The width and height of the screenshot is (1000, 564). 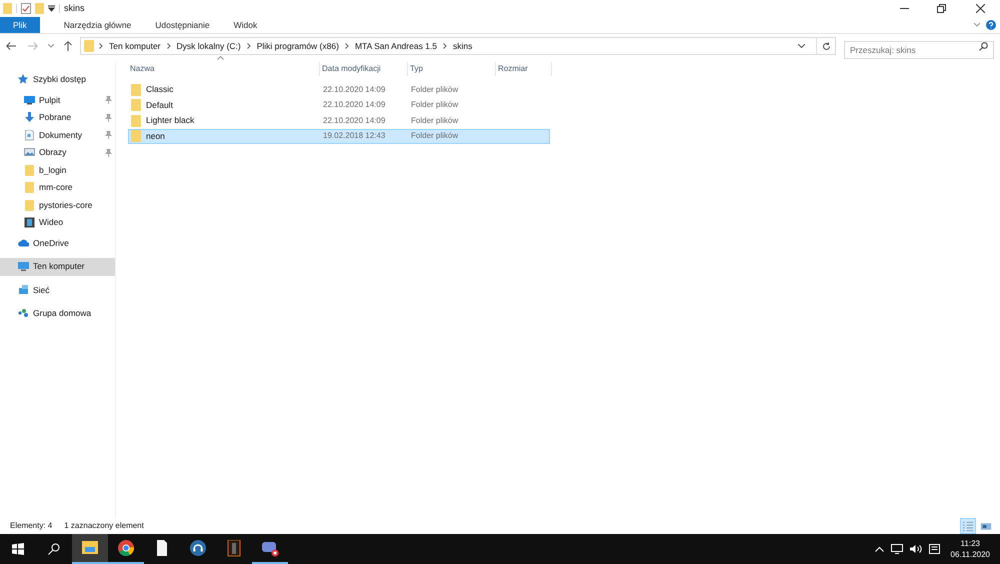 What do you see at coordinates (29, 118) in the screenshot?
I see `download-arrow-icon` at bounding box center [29, 118].